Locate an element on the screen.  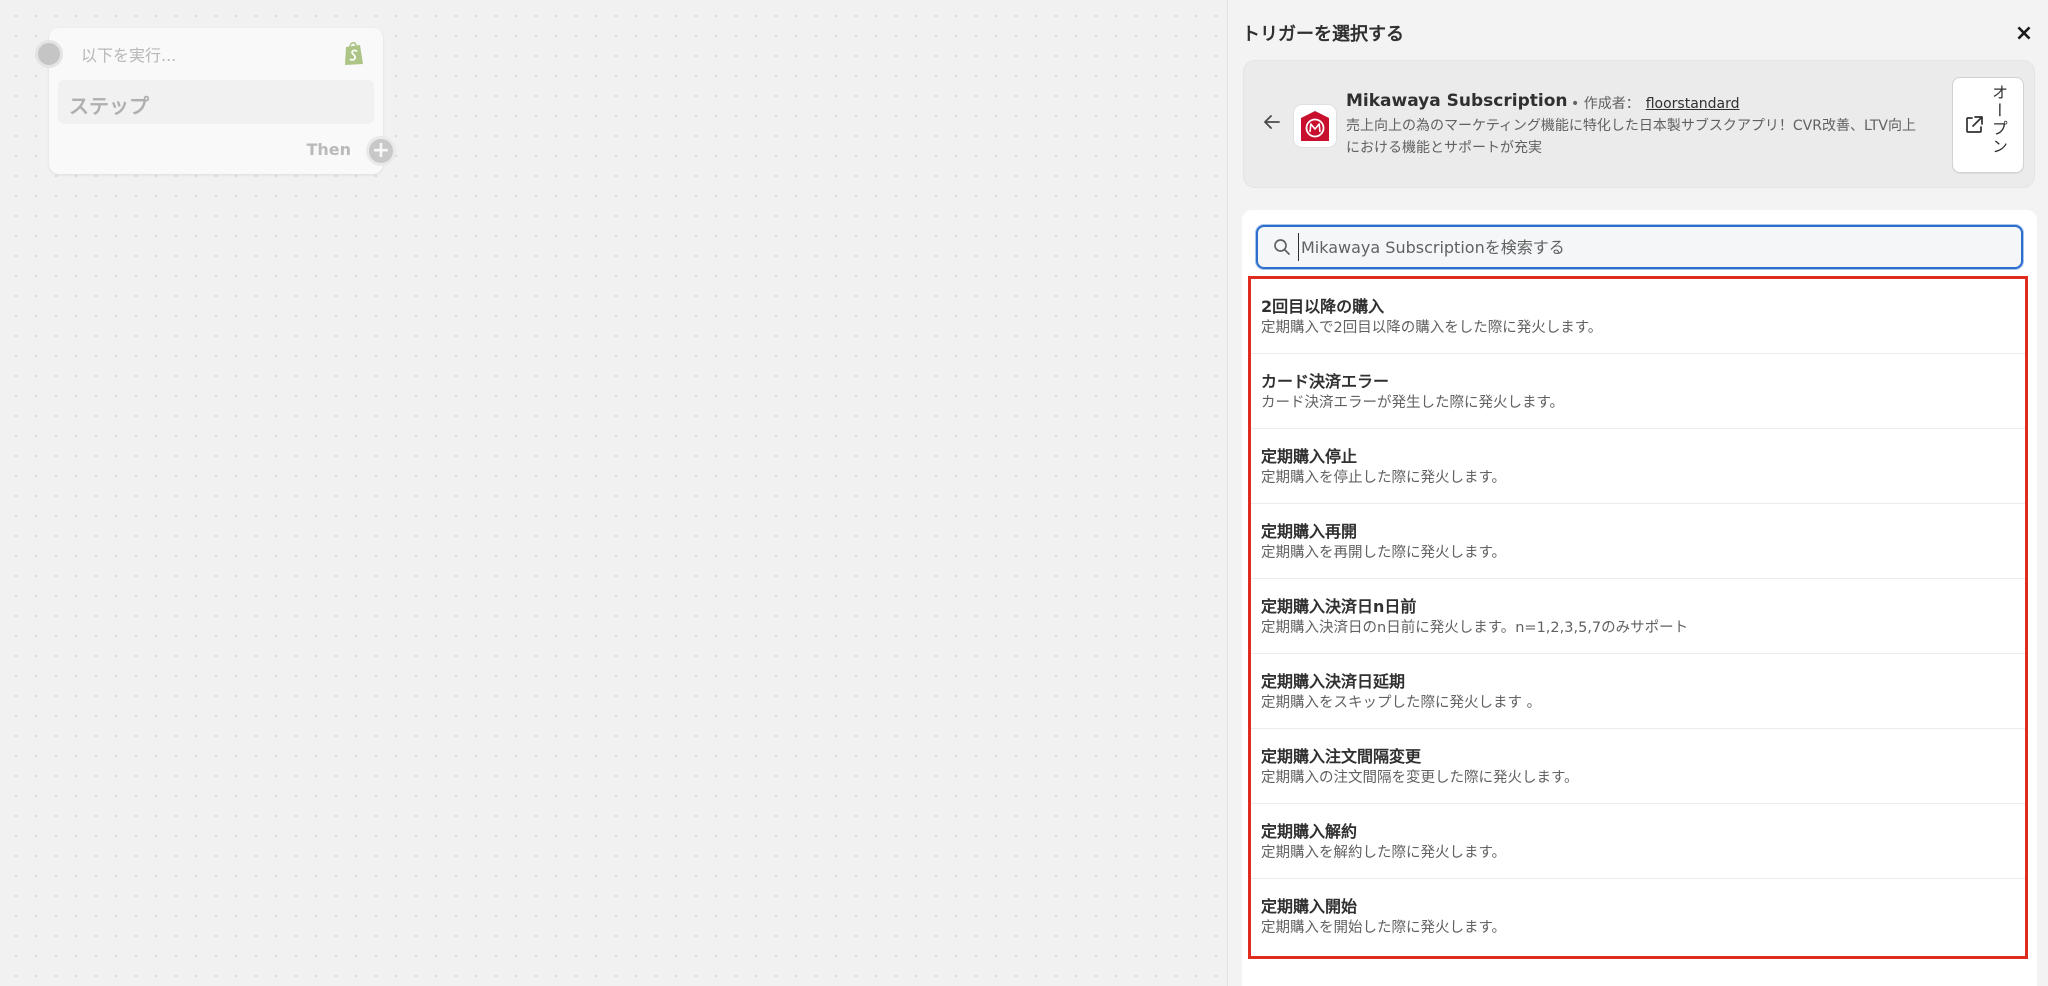
app-meta-prefix: • 作成者： is located at coordinates (1605, 104).